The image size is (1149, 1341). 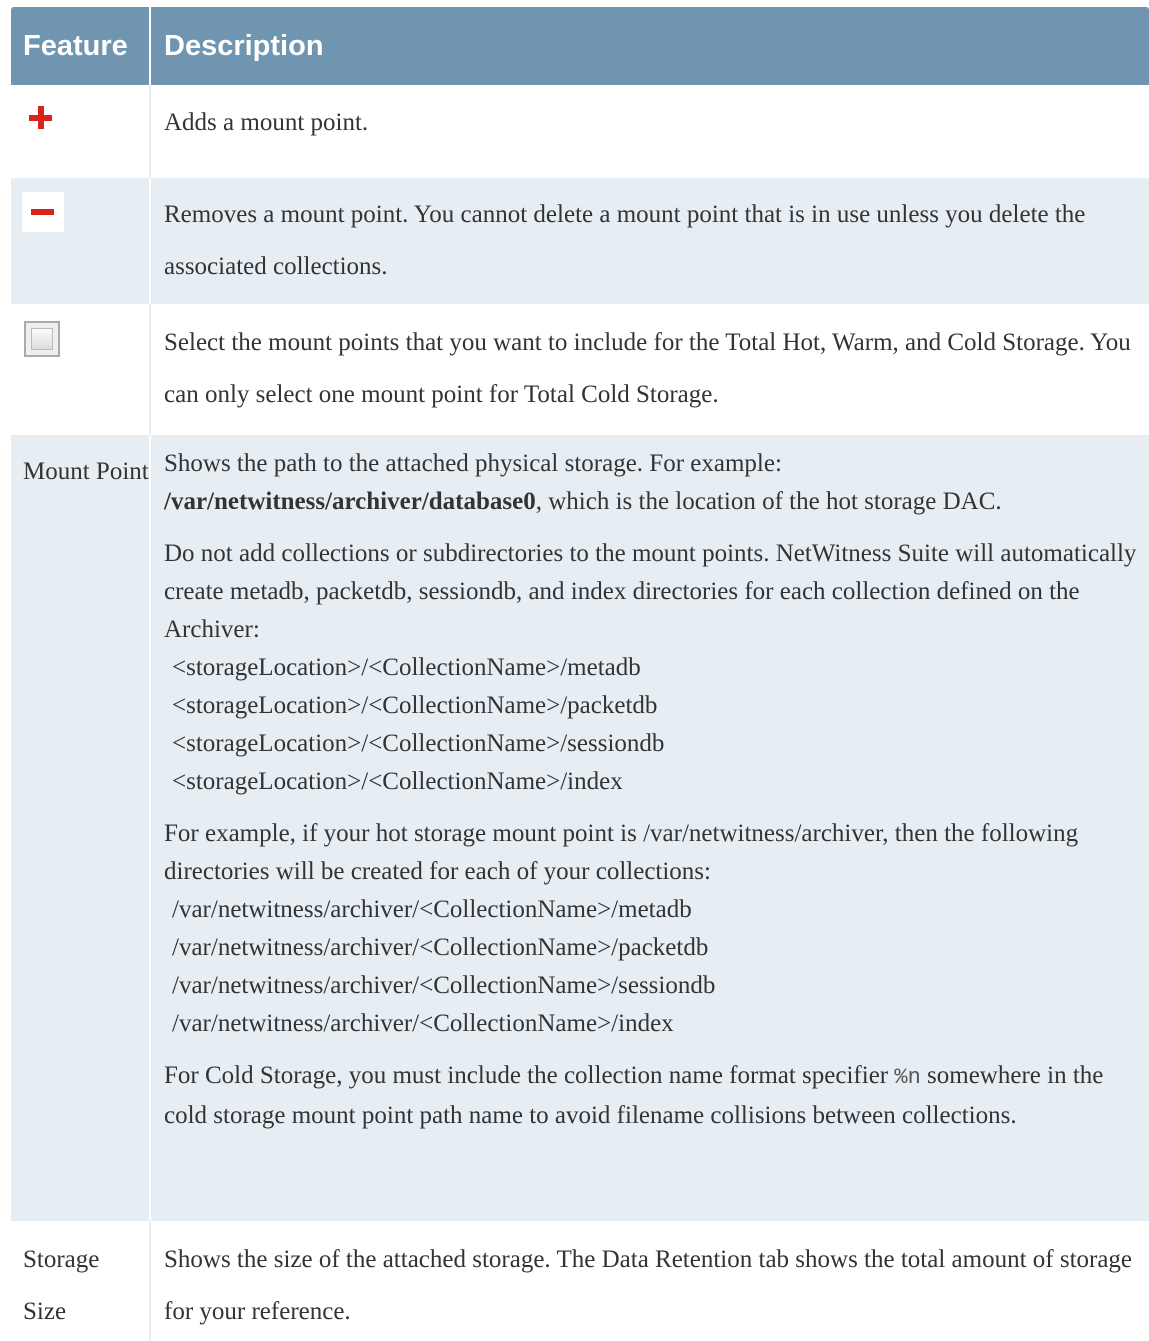 What do you see at coordinates (43, 118) in the screenshot?
I see `plus-icon` at bounding box center [43, 118].